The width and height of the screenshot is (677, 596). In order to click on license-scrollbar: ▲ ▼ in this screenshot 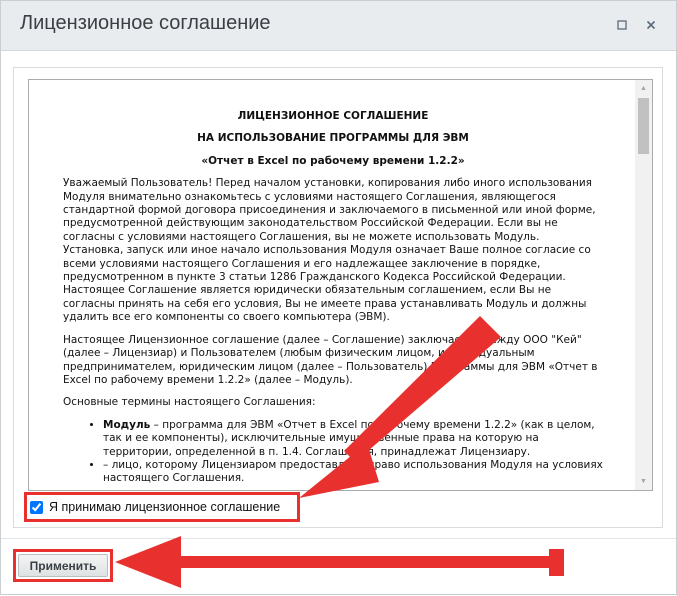, I will do `click(643, 285)`.